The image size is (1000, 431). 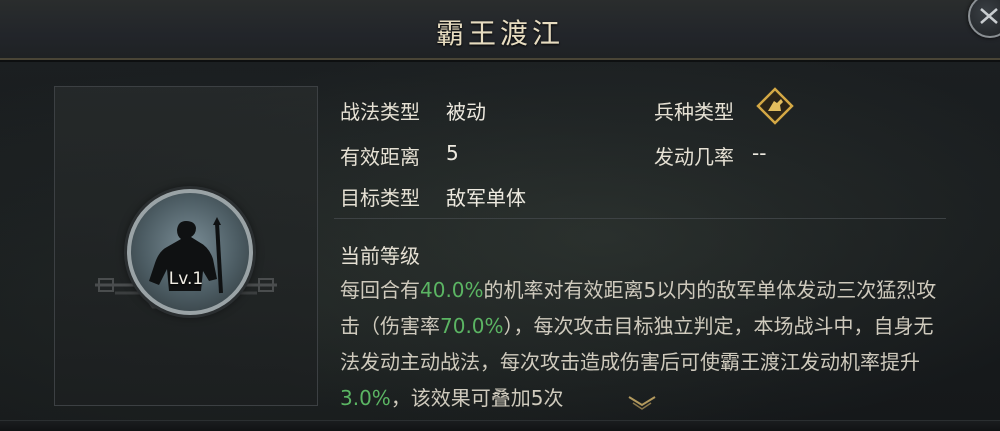 I want to click on page-title: 霸王渡江, so click(x=499, y=33).